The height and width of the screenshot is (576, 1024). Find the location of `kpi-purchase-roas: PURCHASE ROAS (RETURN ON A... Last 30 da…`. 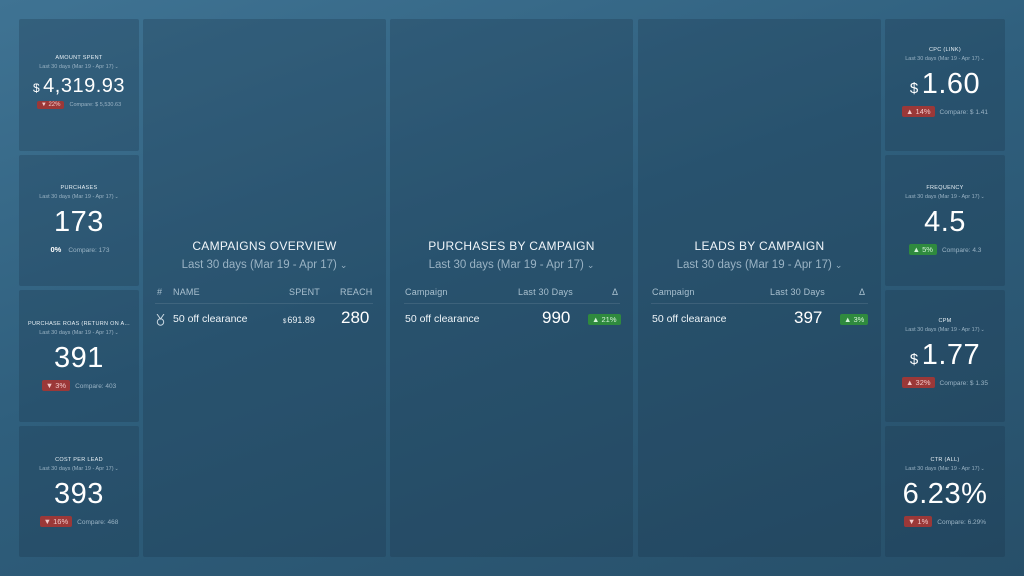

kpi-purchase-roas: PURCHASE ROAS (RETURN ON A... Last 30 da… is located at coordinates (79, 356).